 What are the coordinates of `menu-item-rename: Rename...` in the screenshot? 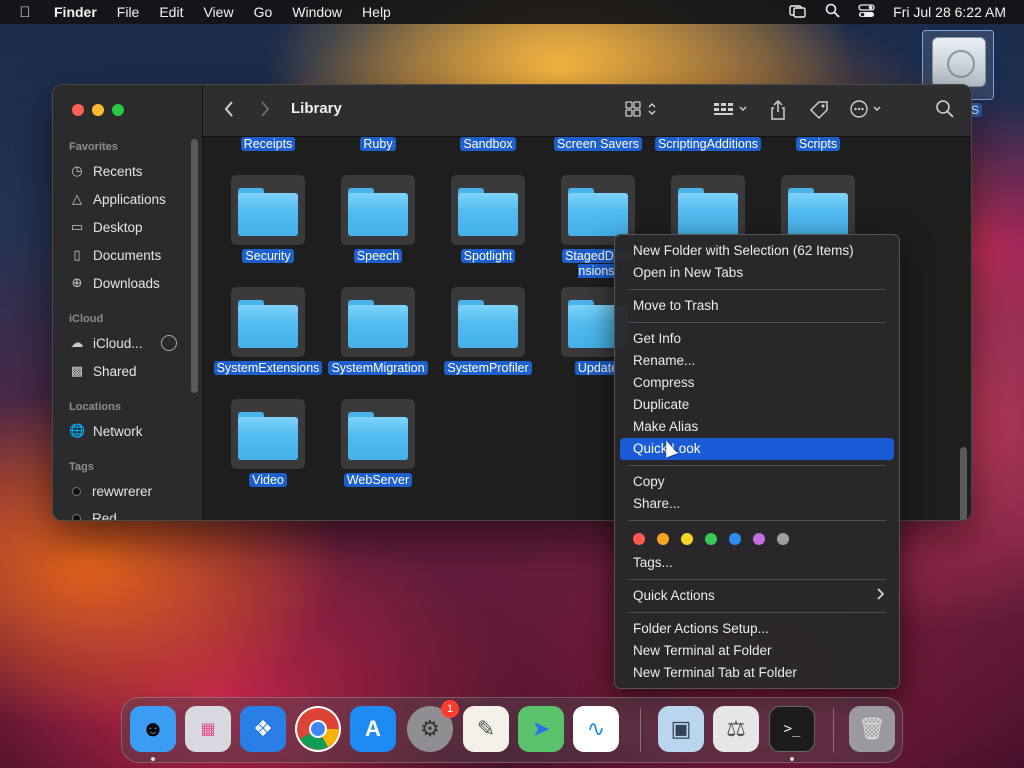 It's located at (757, 361).